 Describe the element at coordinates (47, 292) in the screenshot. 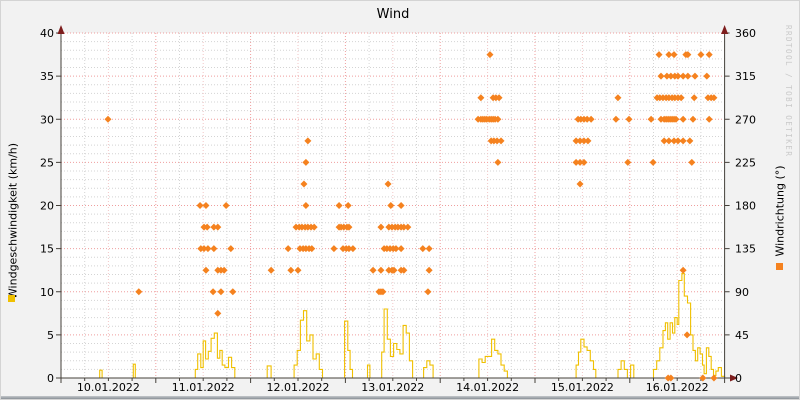

I see `y-left-tick-label: 10` at that location.